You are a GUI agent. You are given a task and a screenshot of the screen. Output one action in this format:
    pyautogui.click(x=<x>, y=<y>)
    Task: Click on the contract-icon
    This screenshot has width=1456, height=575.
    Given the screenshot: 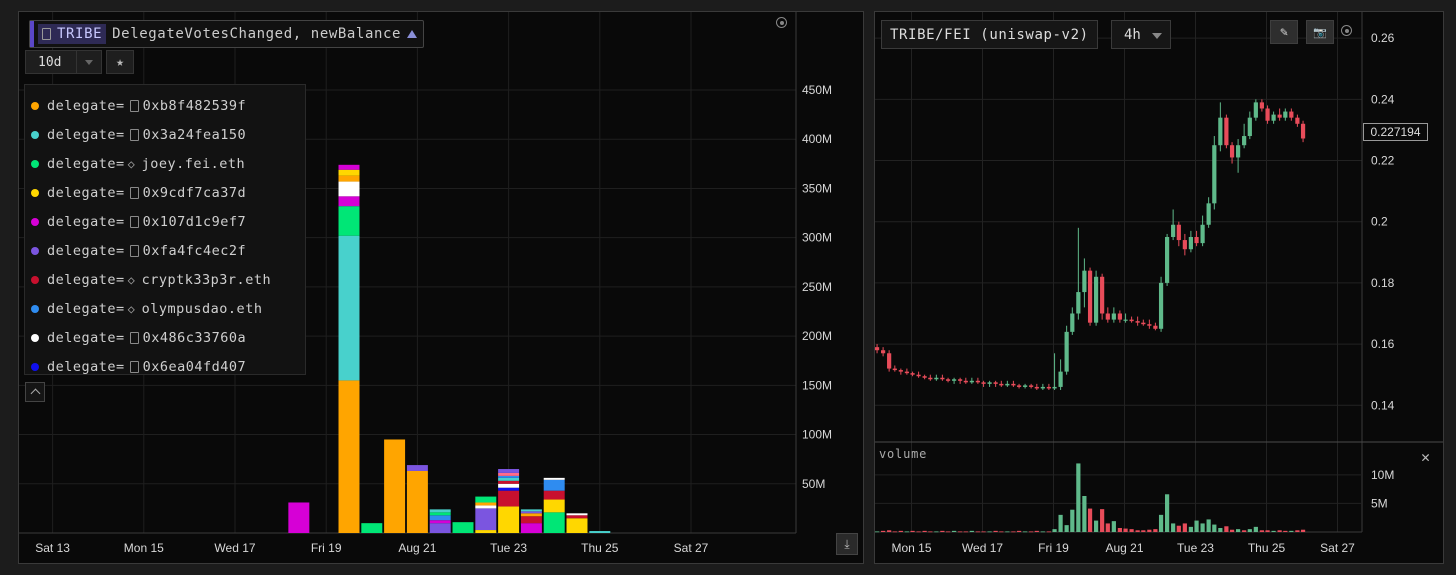 What is the action you would take?
    pyautogui.click(x=134, y=192)
    